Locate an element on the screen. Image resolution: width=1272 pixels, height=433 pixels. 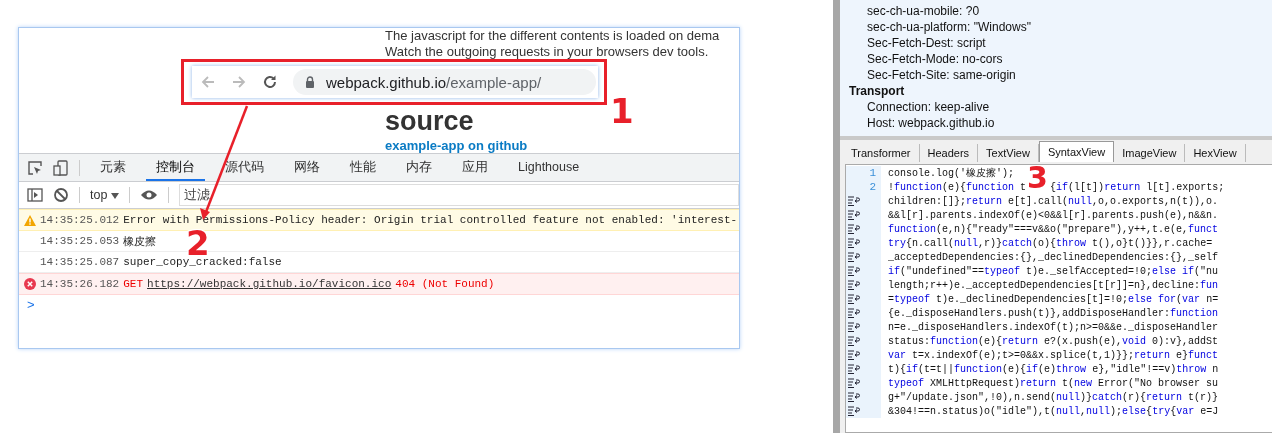
header-line: Host: webpack.github.io is located at coordinates (930, 123).